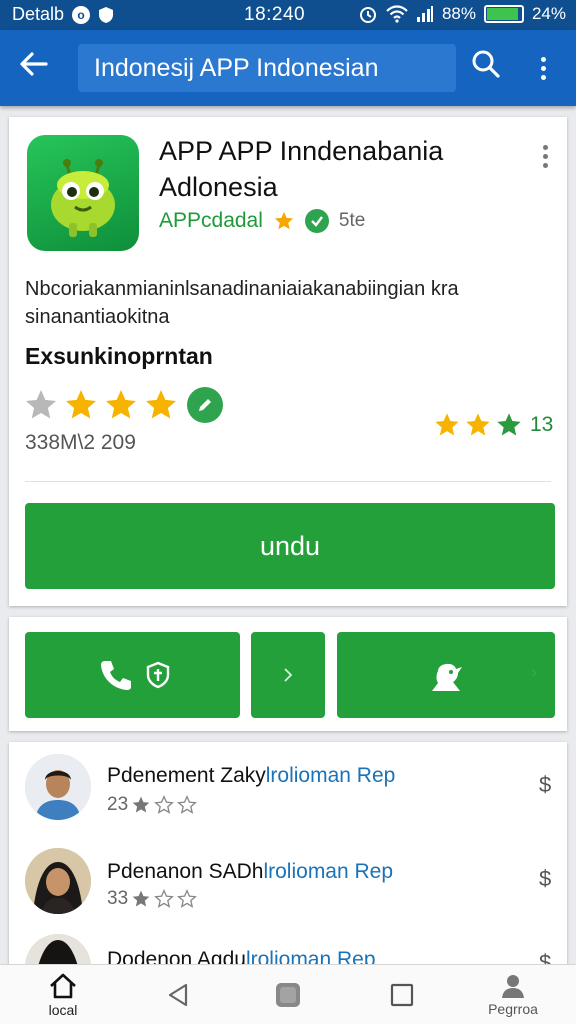 This screenshot has height=1024, width=576. What do you see at coordinates (63, 986) in the screenshot?
I see `home-icon` at bounding box center [63, 986].